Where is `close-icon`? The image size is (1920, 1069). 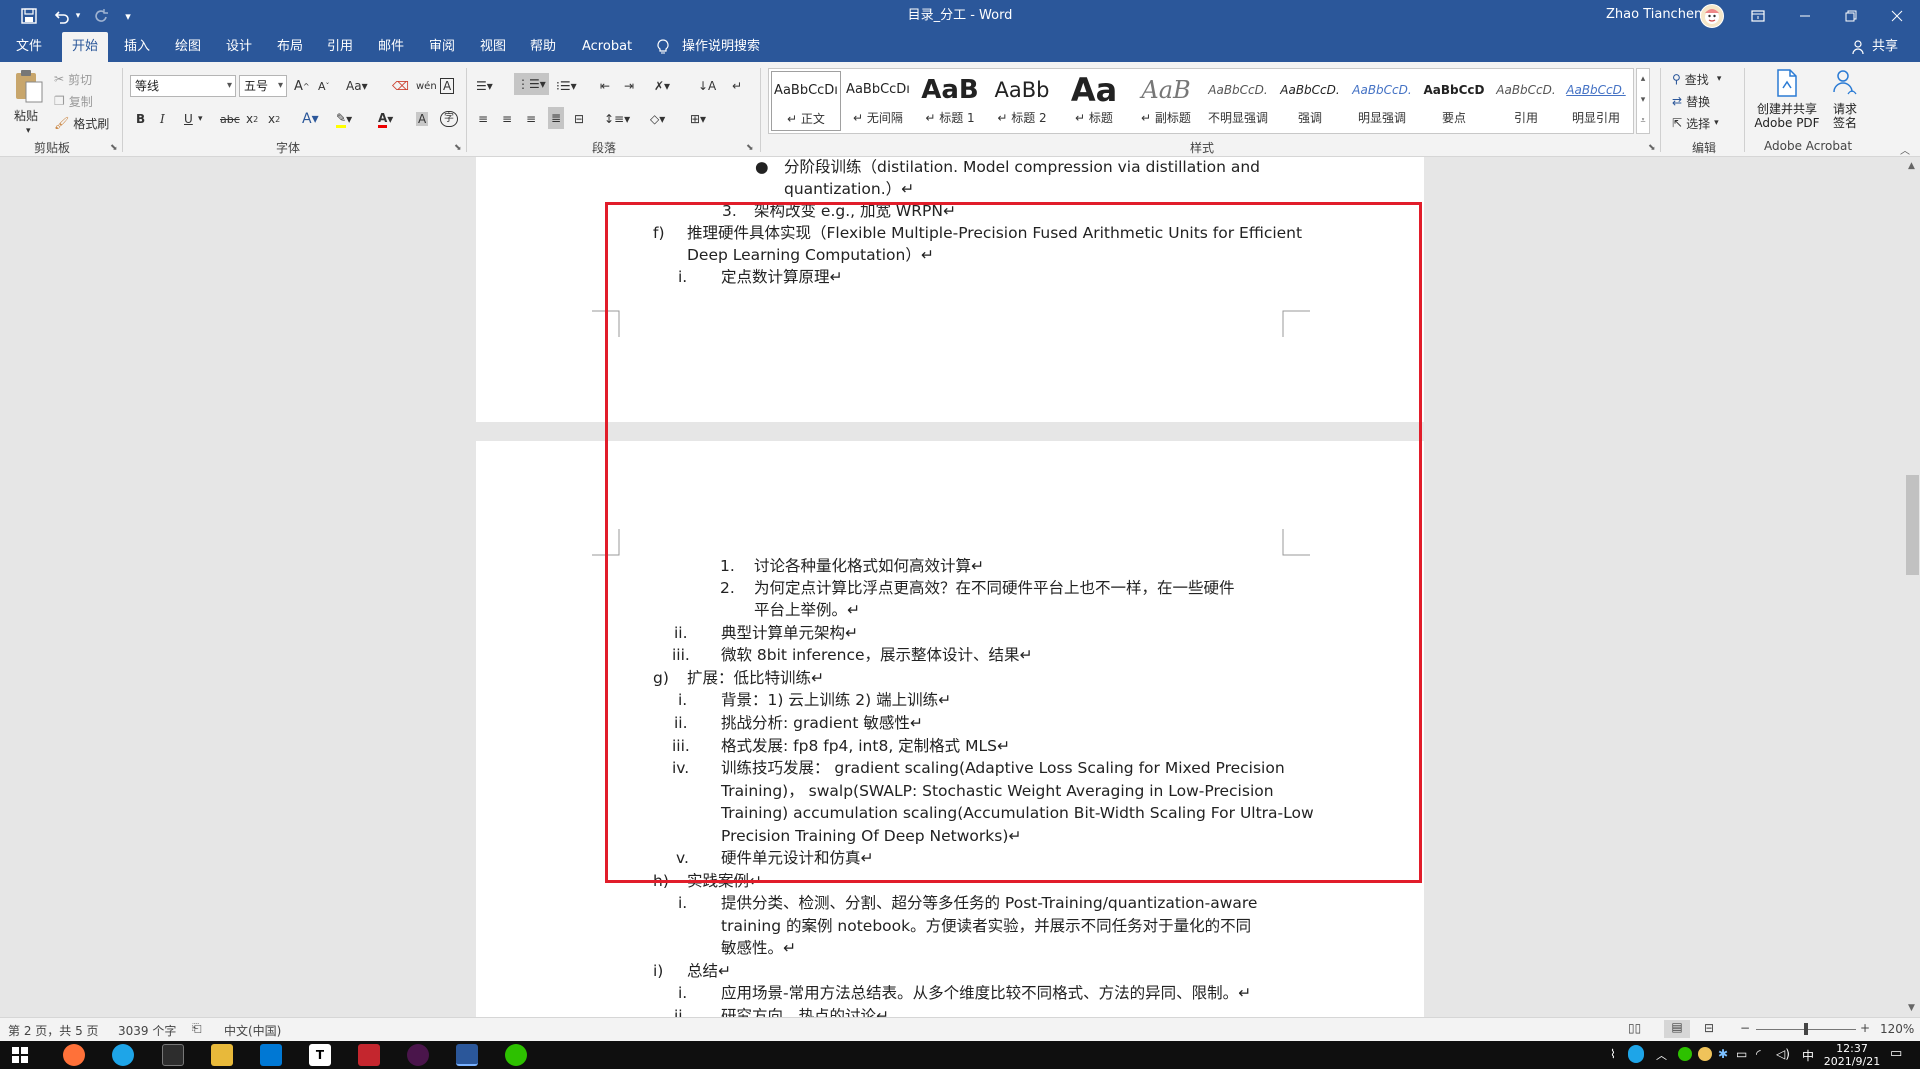 close-icon is located at coordinates (1897, 16).